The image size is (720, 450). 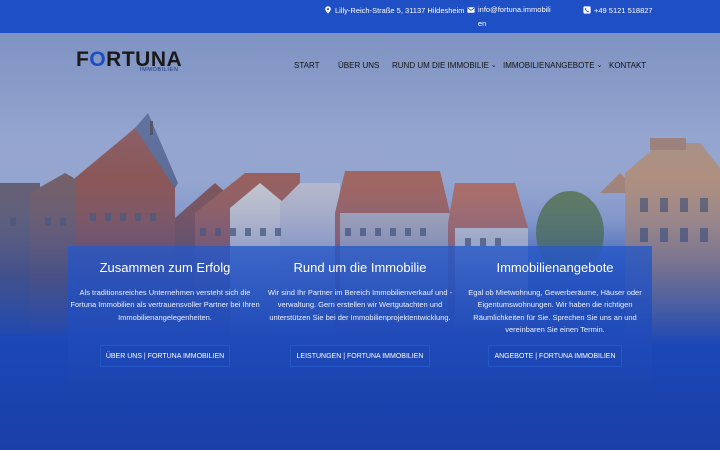 What do you see at coordinates (360, 356) in the screenshot?
I see `leistungen-button: LEISTUNGEN | FORTUNA IMMOBILIEN` at bounding box center [360, 356].